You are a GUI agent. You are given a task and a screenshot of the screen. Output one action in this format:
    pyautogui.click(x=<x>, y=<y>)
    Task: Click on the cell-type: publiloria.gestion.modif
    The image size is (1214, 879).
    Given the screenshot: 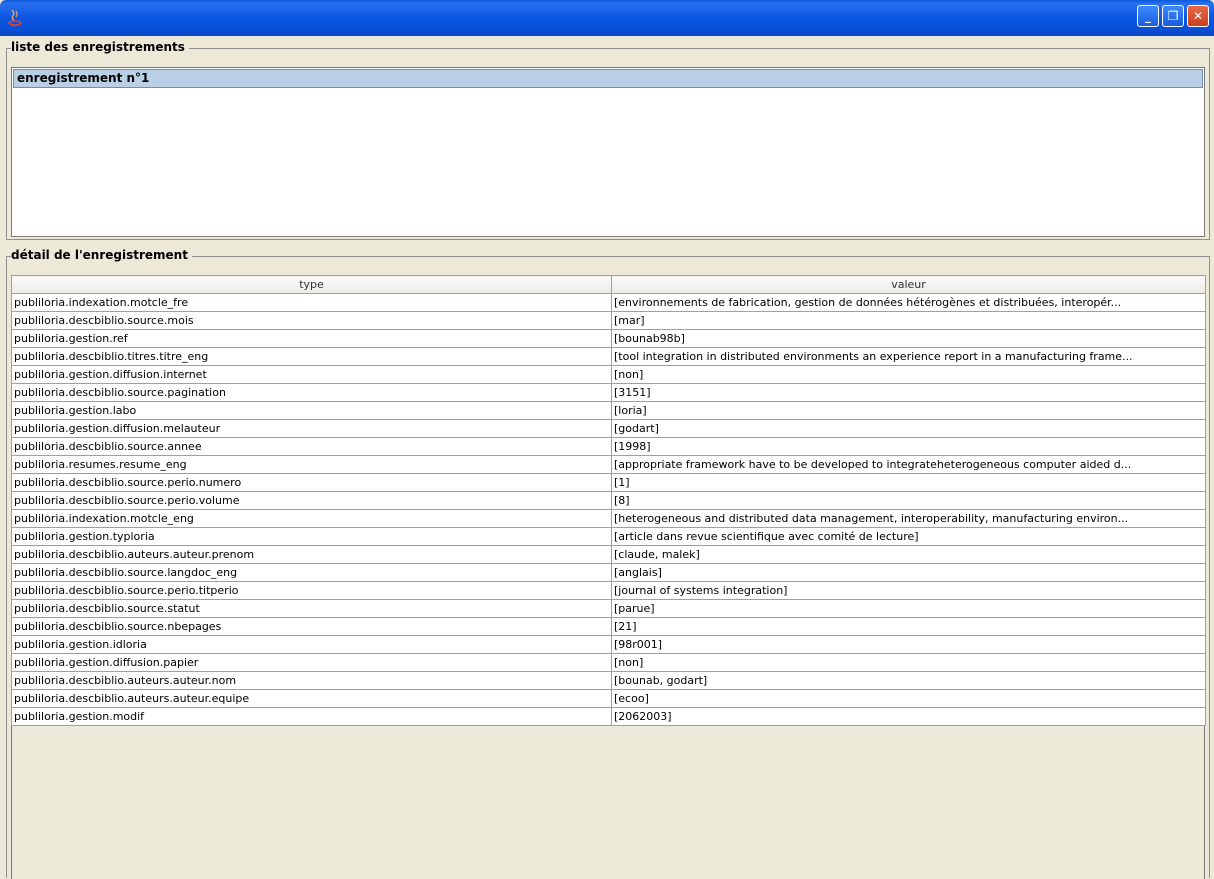 What is the action you would take?
    pyautogui.click(x=311, y=716)
    